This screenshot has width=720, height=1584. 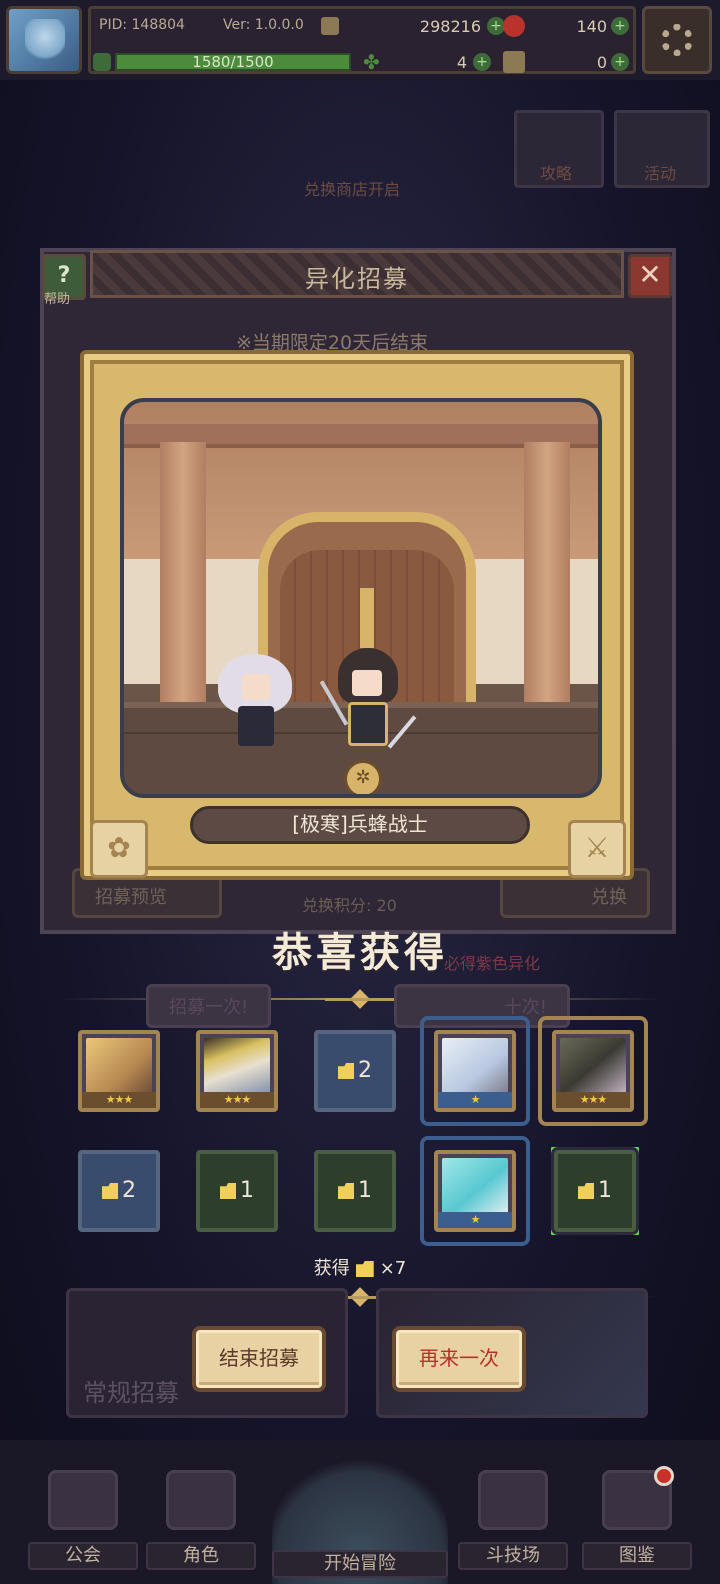 I want to click on event-label: 活动, so click(x=660, y=173).